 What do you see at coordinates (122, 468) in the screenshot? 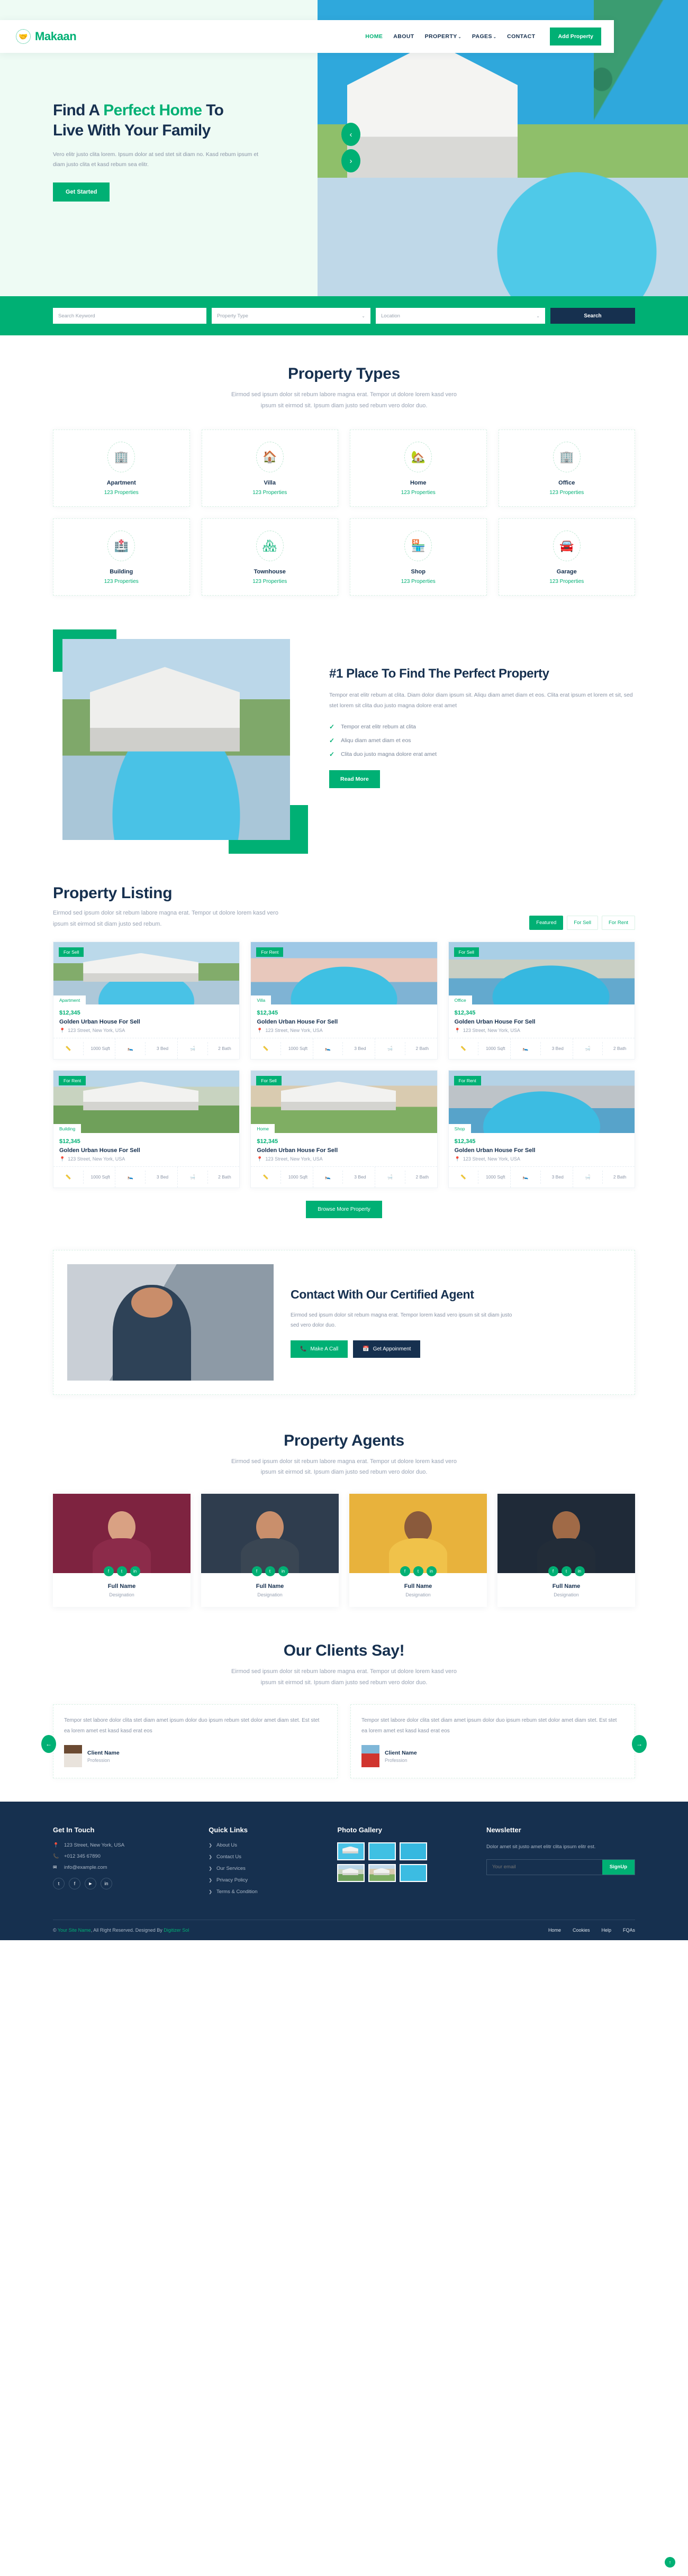
I see `property-type-card: 🏢 Apartment 123 Properties` at bounding box center [122, 468].